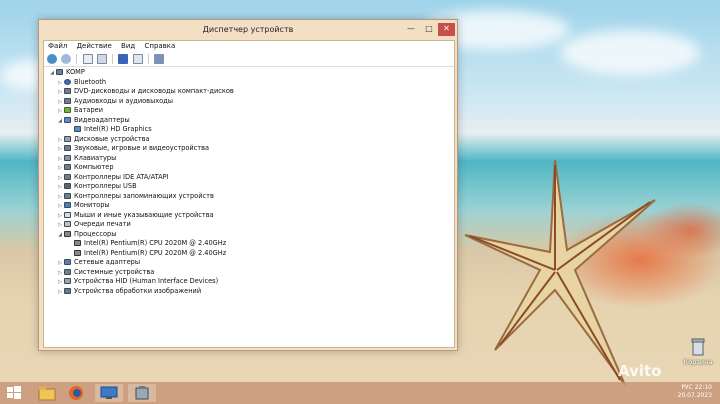  Describe the element at coordinates (154, 91) in the screenshot. I see `tree-item-label: DVD-дисководы и дисководы компакт-дисков` at that location.